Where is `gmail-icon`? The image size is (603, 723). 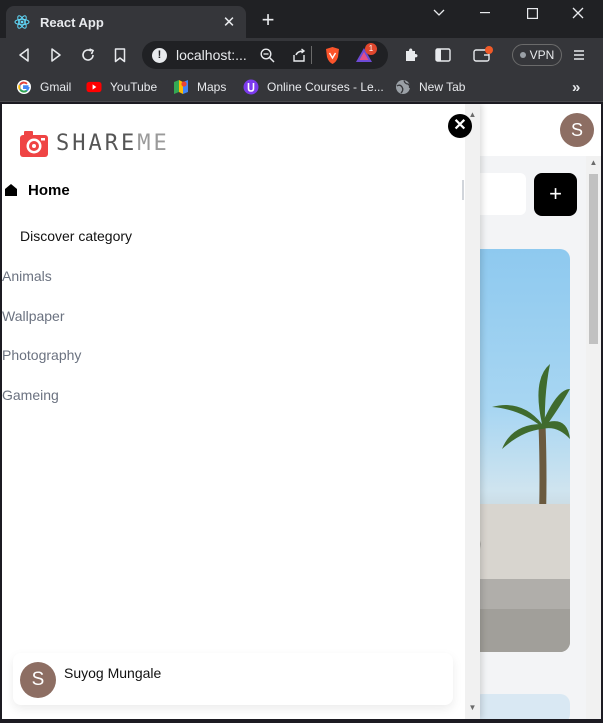
gmail-icon is located at coordinates (24, 87).